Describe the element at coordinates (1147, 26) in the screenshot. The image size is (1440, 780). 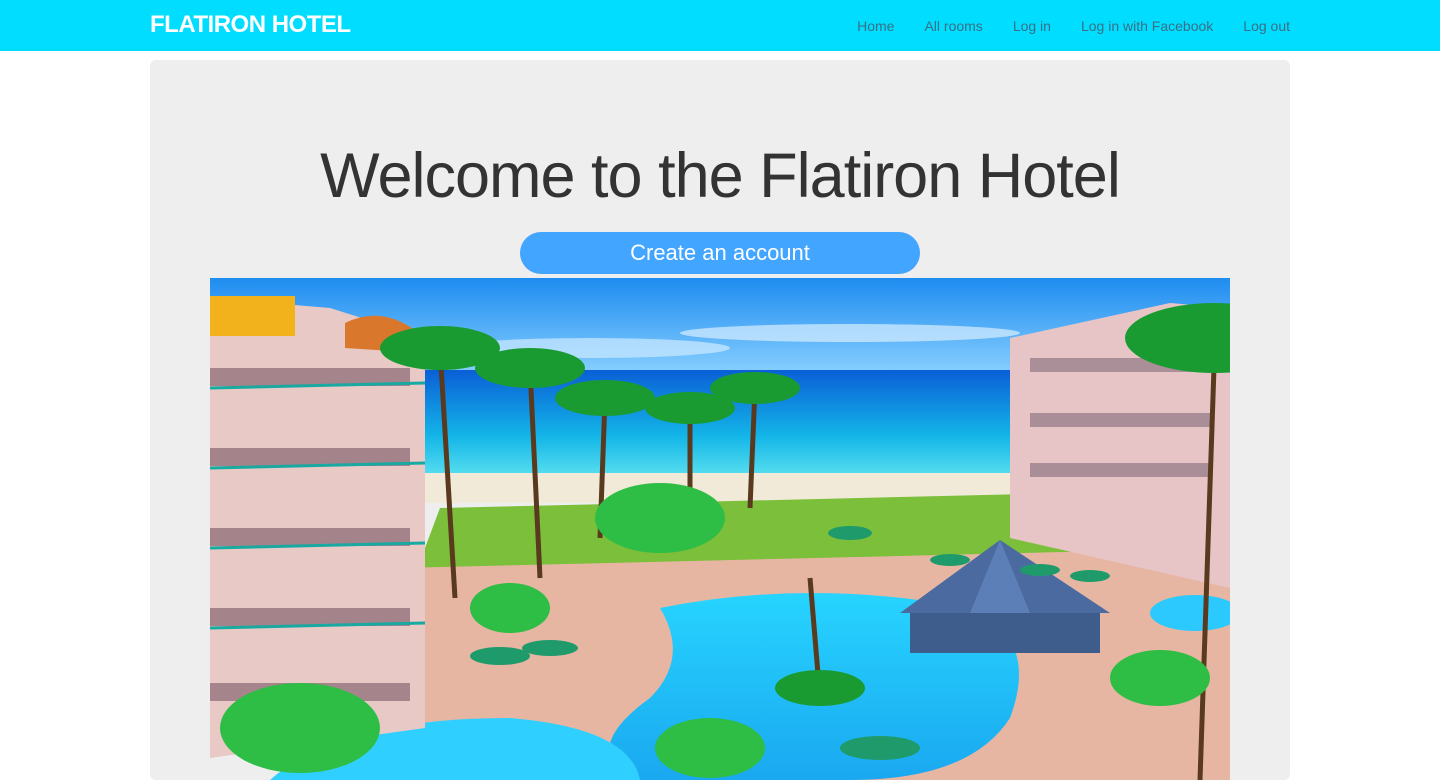
I see `nav-link-log-in-facebook: Log in with Facebook` at that location.